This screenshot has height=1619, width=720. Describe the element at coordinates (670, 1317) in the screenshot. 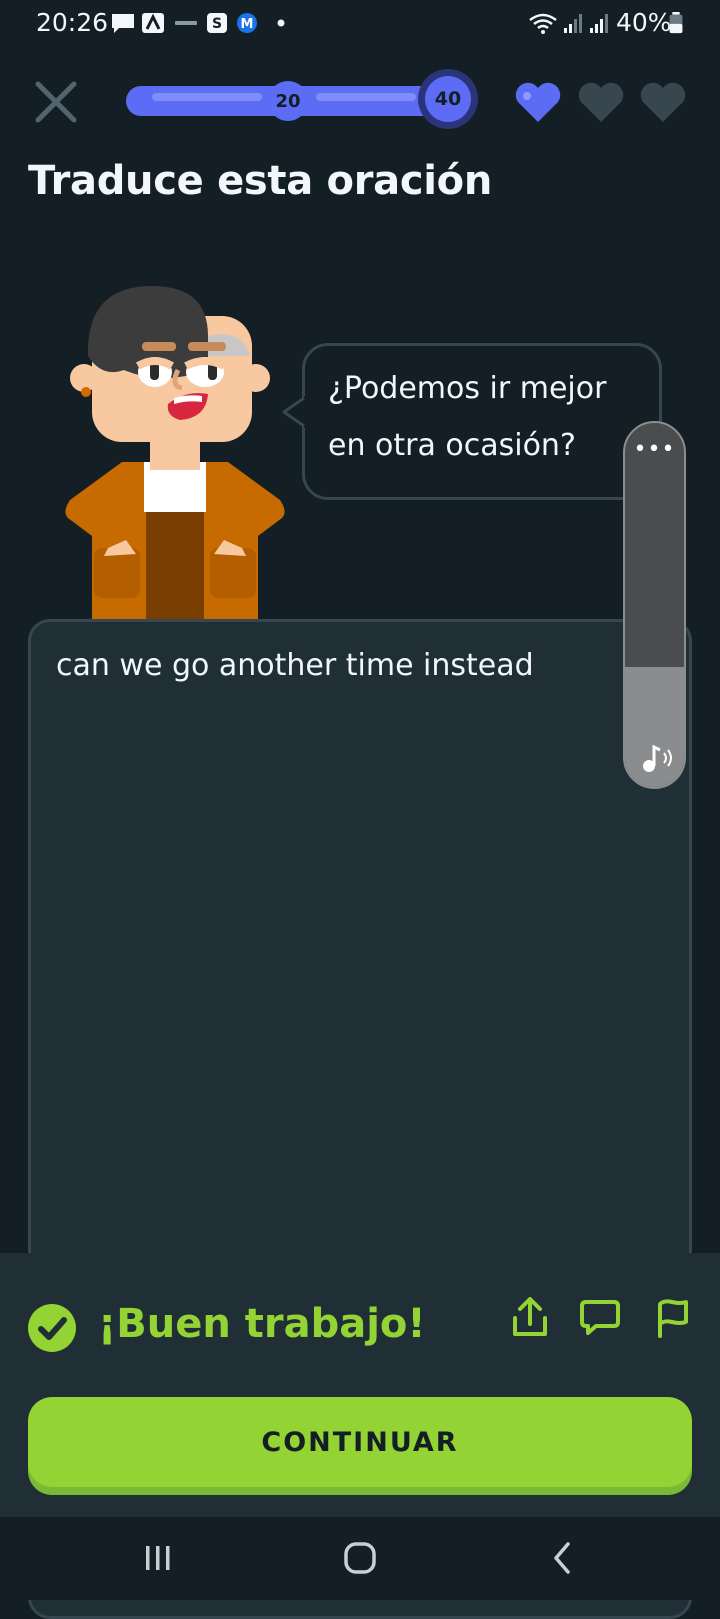

I see `flag-icon` at that location.